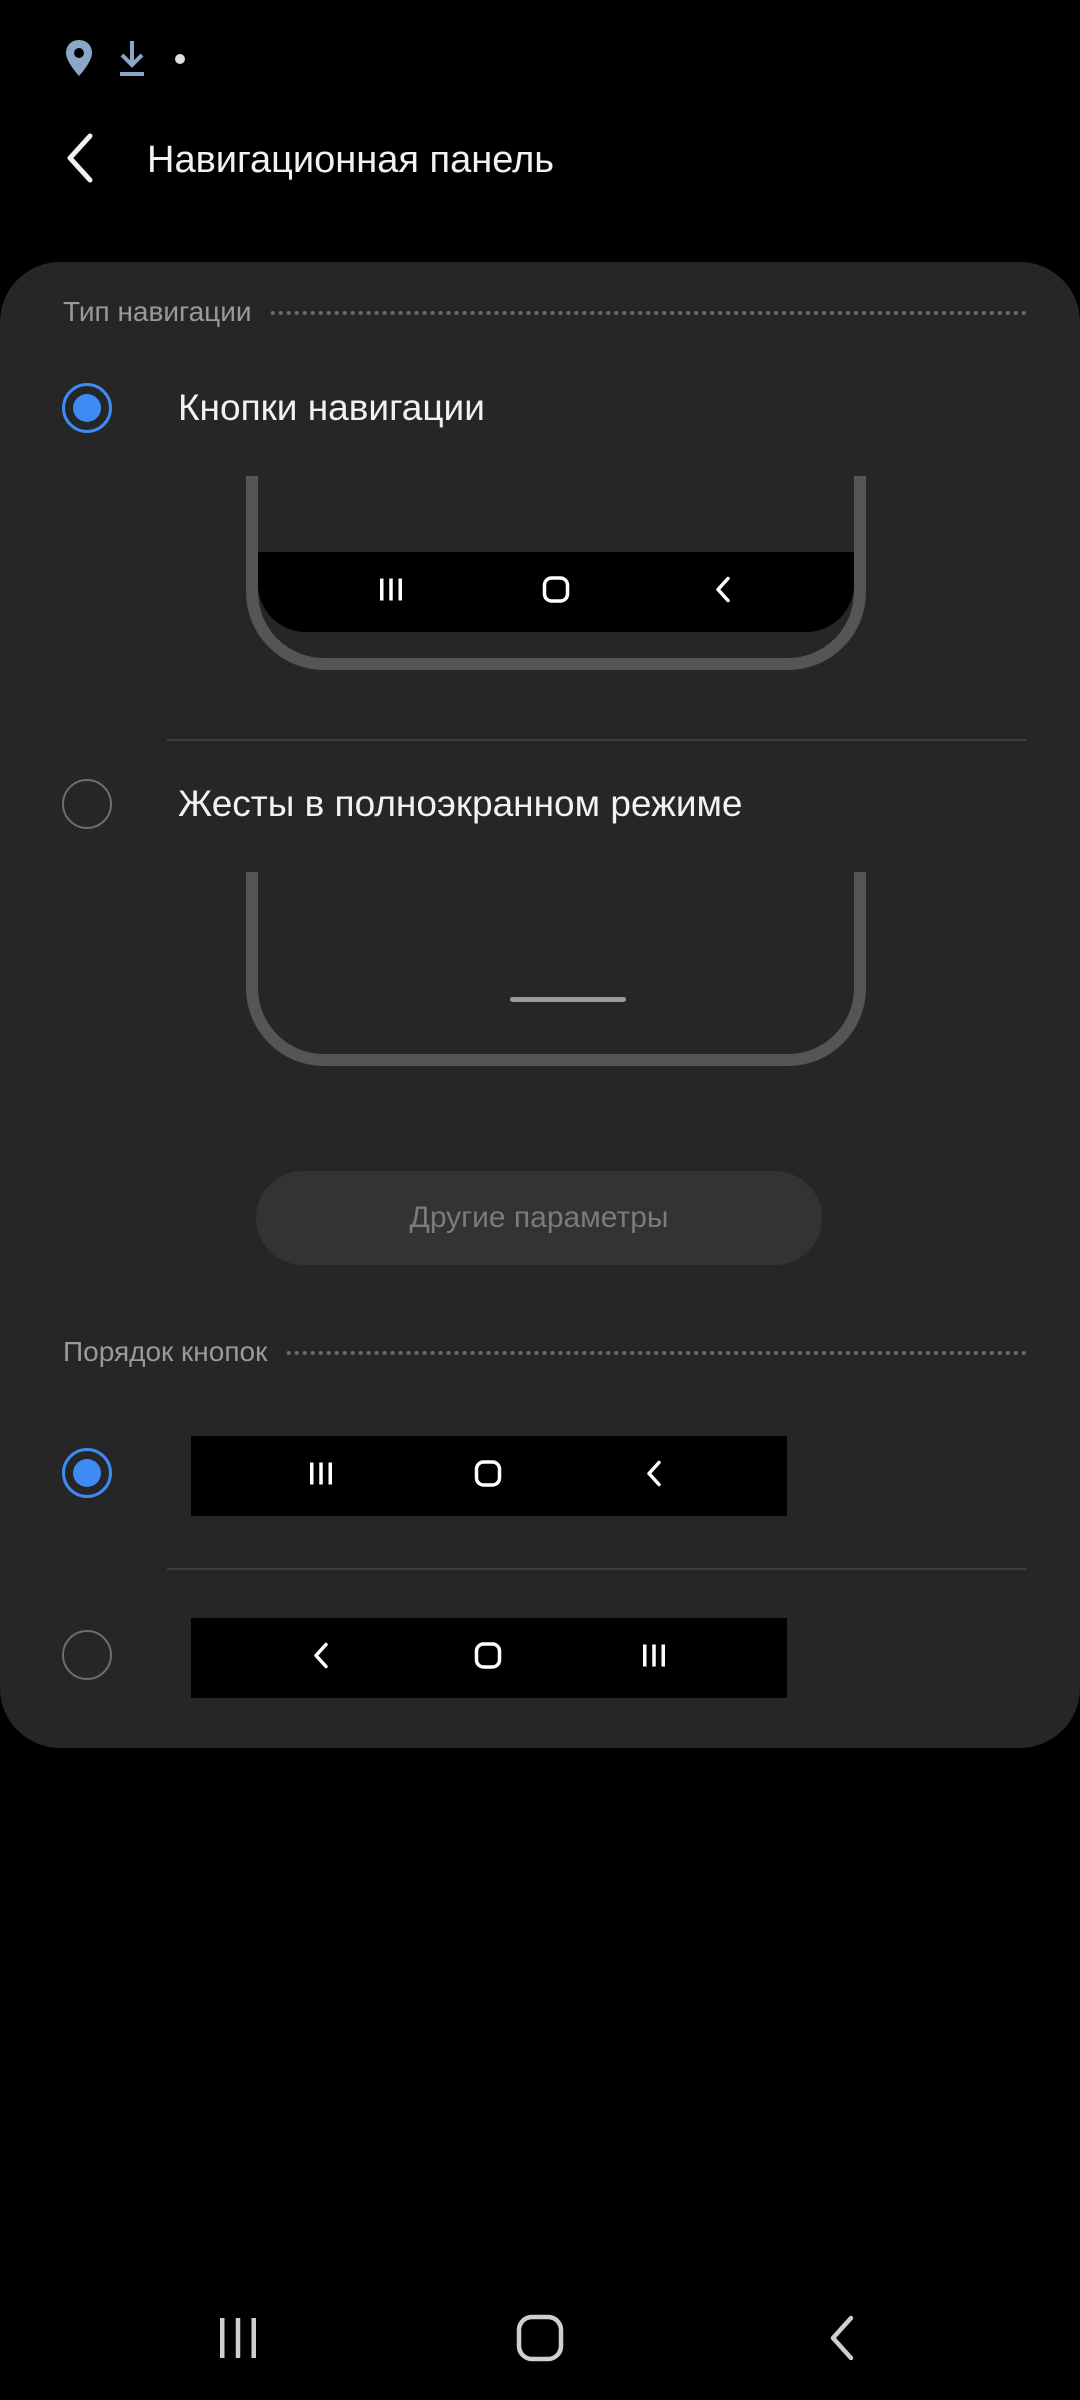 The height and width of the screenshot is (2400, 1080). I want to click on section-header-nav-type: Тип навигации, so click(545, 312).